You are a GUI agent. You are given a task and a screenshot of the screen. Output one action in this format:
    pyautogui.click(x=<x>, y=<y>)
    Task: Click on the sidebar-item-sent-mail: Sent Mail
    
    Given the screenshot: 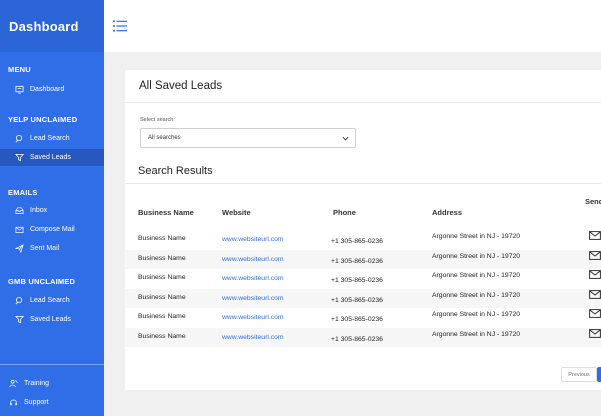 What is the action you would take?
    pyautogui.click(x=52, y=248)
    